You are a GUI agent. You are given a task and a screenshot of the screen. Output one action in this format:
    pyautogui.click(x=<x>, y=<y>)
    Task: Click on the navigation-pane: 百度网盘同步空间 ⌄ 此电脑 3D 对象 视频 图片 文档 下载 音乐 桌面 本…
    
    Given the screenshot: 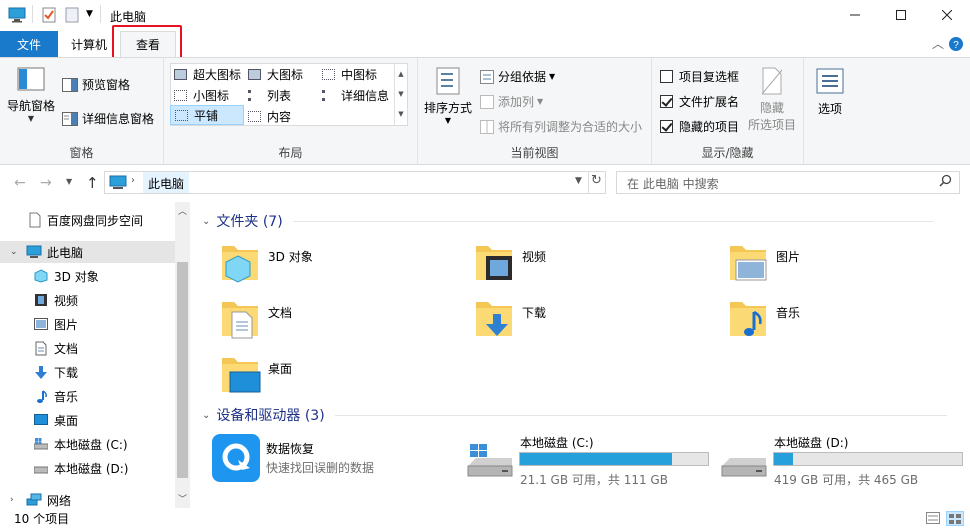 What is the action you would take?
    pyautogui.click(x=96, y=355)
    